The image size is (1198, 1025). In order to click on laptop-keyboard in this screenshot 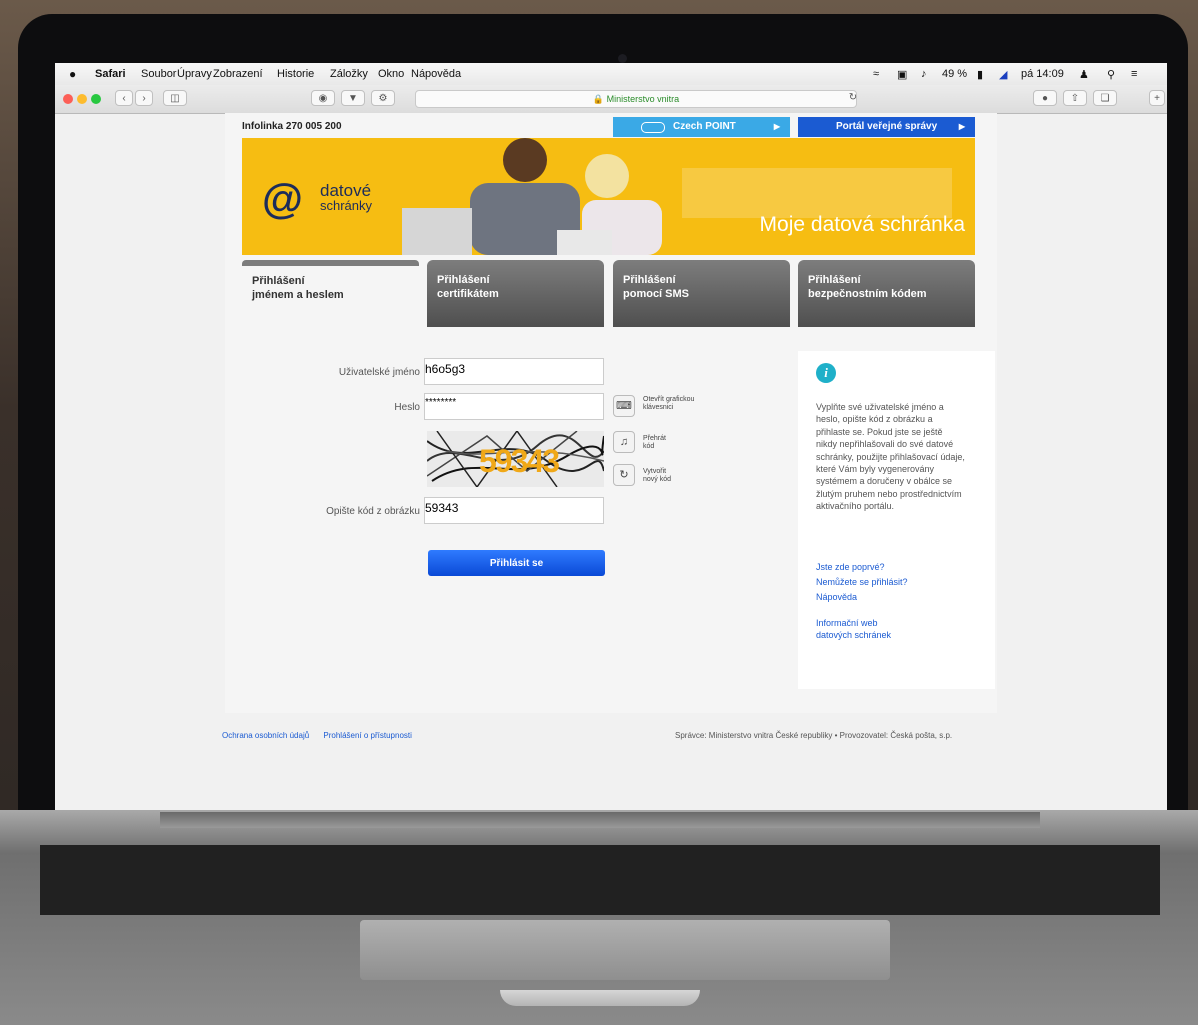, I will do `click(600, 880)`.